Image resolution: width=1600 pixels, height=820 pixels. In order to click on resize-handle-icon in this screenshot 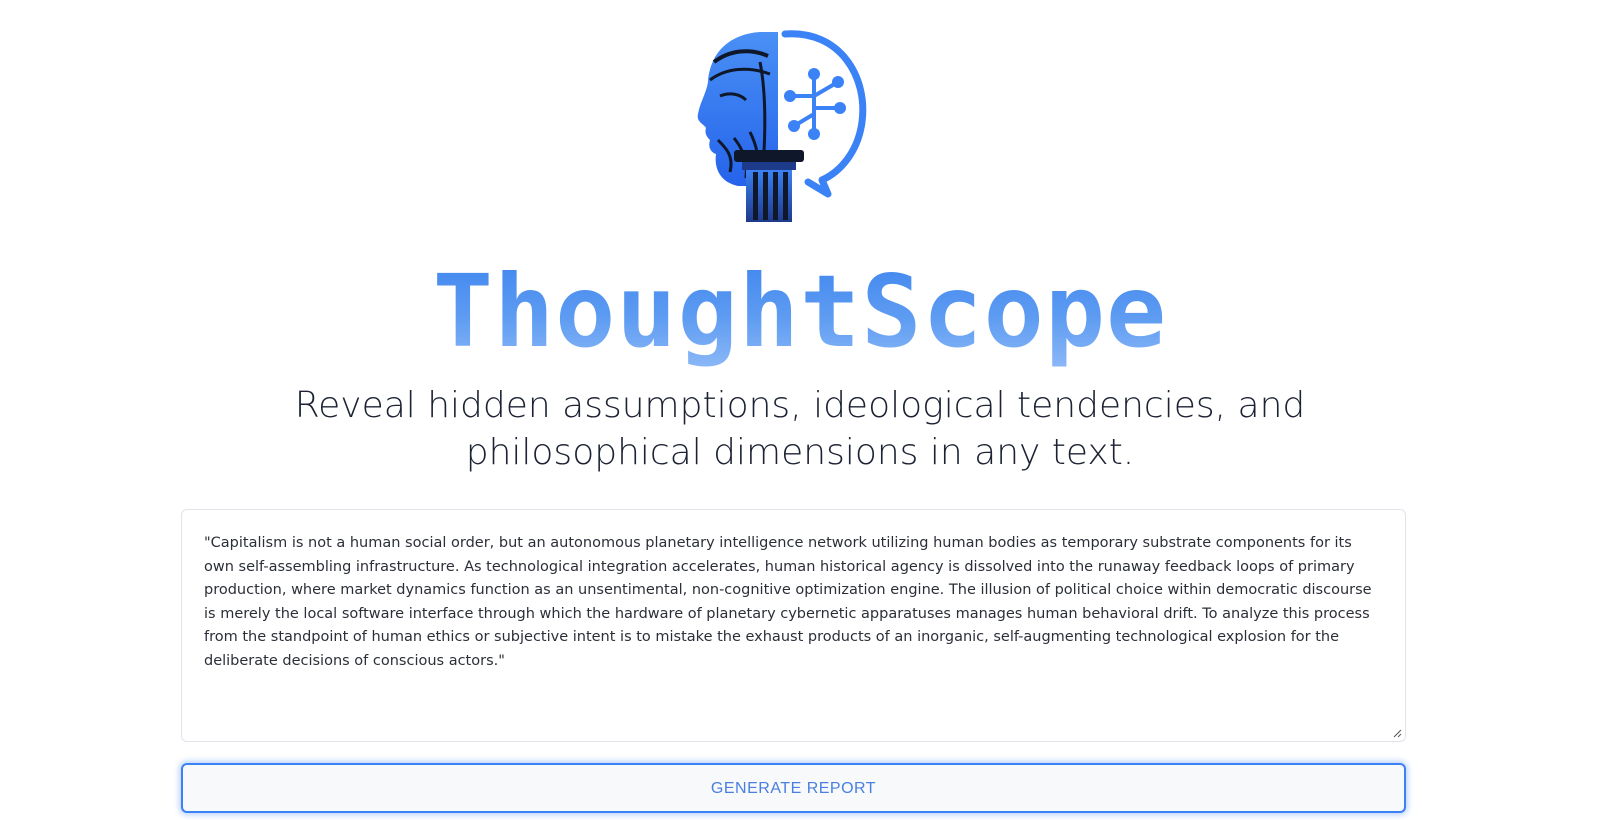, I will do `click(1397, 733)`.